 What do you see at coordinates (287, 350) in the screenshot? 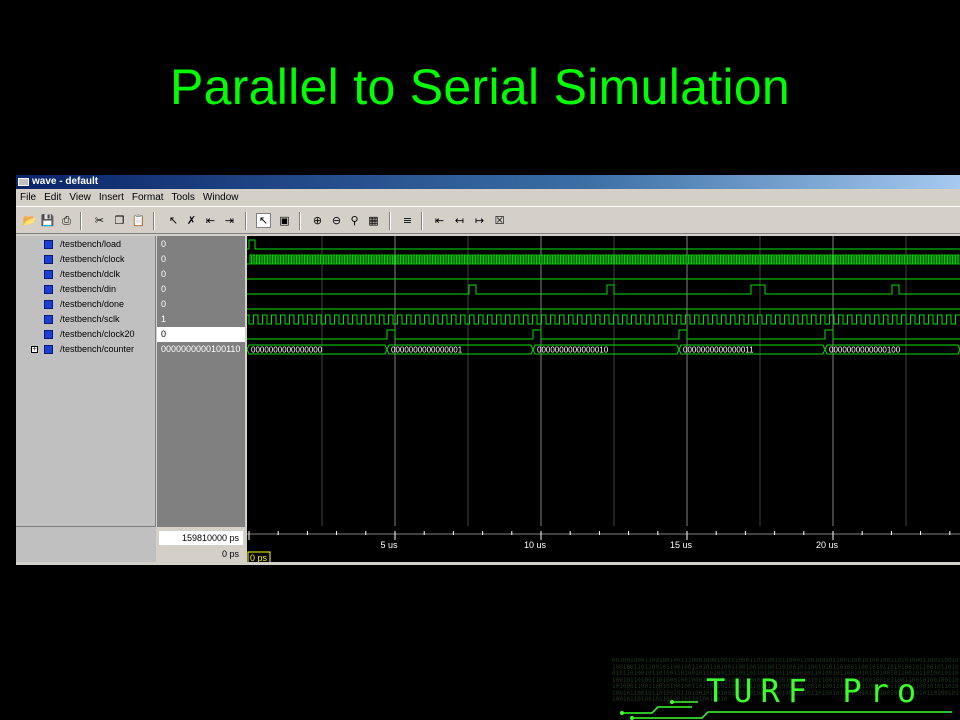
I see `counter-value-label: 0000000000000000` at bounding box center [287, 350].